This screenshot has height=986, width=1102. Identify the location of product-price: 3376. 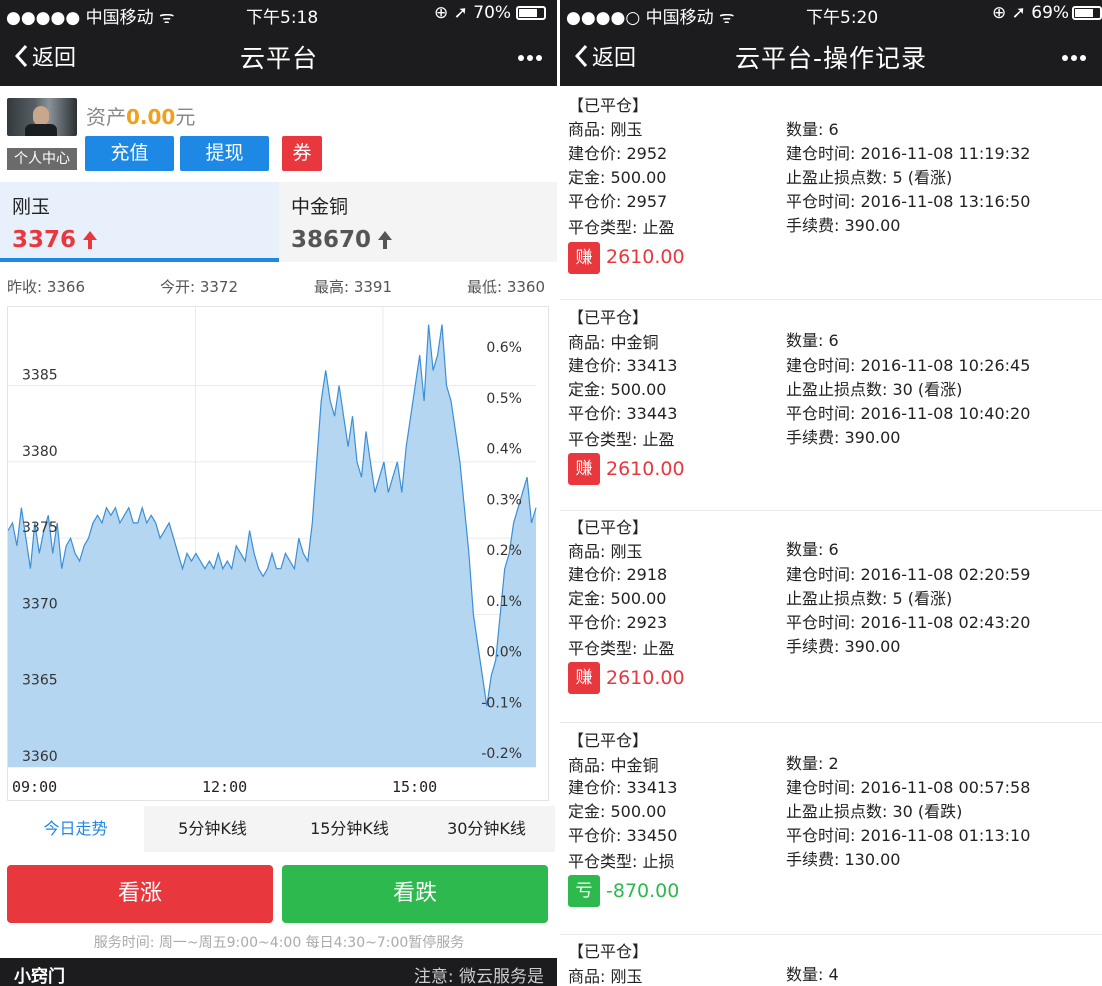
(44, 240).